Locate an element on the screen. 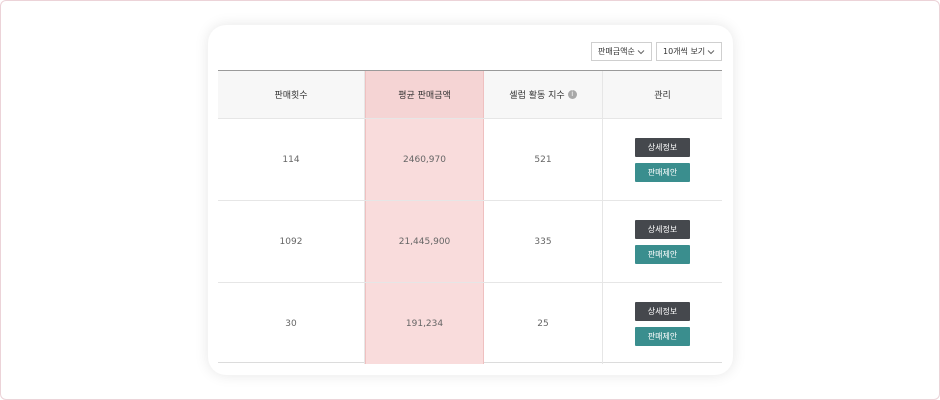 This screenshot has width=940, height=400. list-controls: 판매금액순 10개씩 보기 is located at coordinates (656, 51).